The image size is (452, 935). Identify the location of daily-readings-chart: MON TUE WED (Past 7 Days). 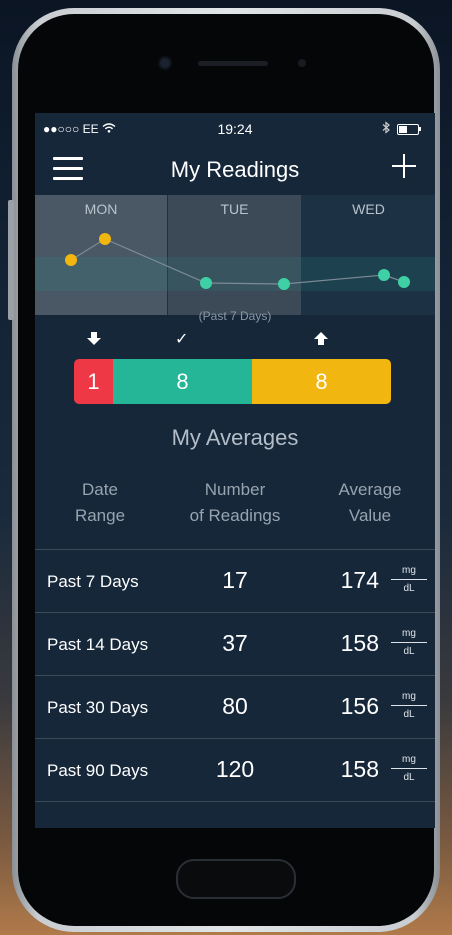
(235, 259).